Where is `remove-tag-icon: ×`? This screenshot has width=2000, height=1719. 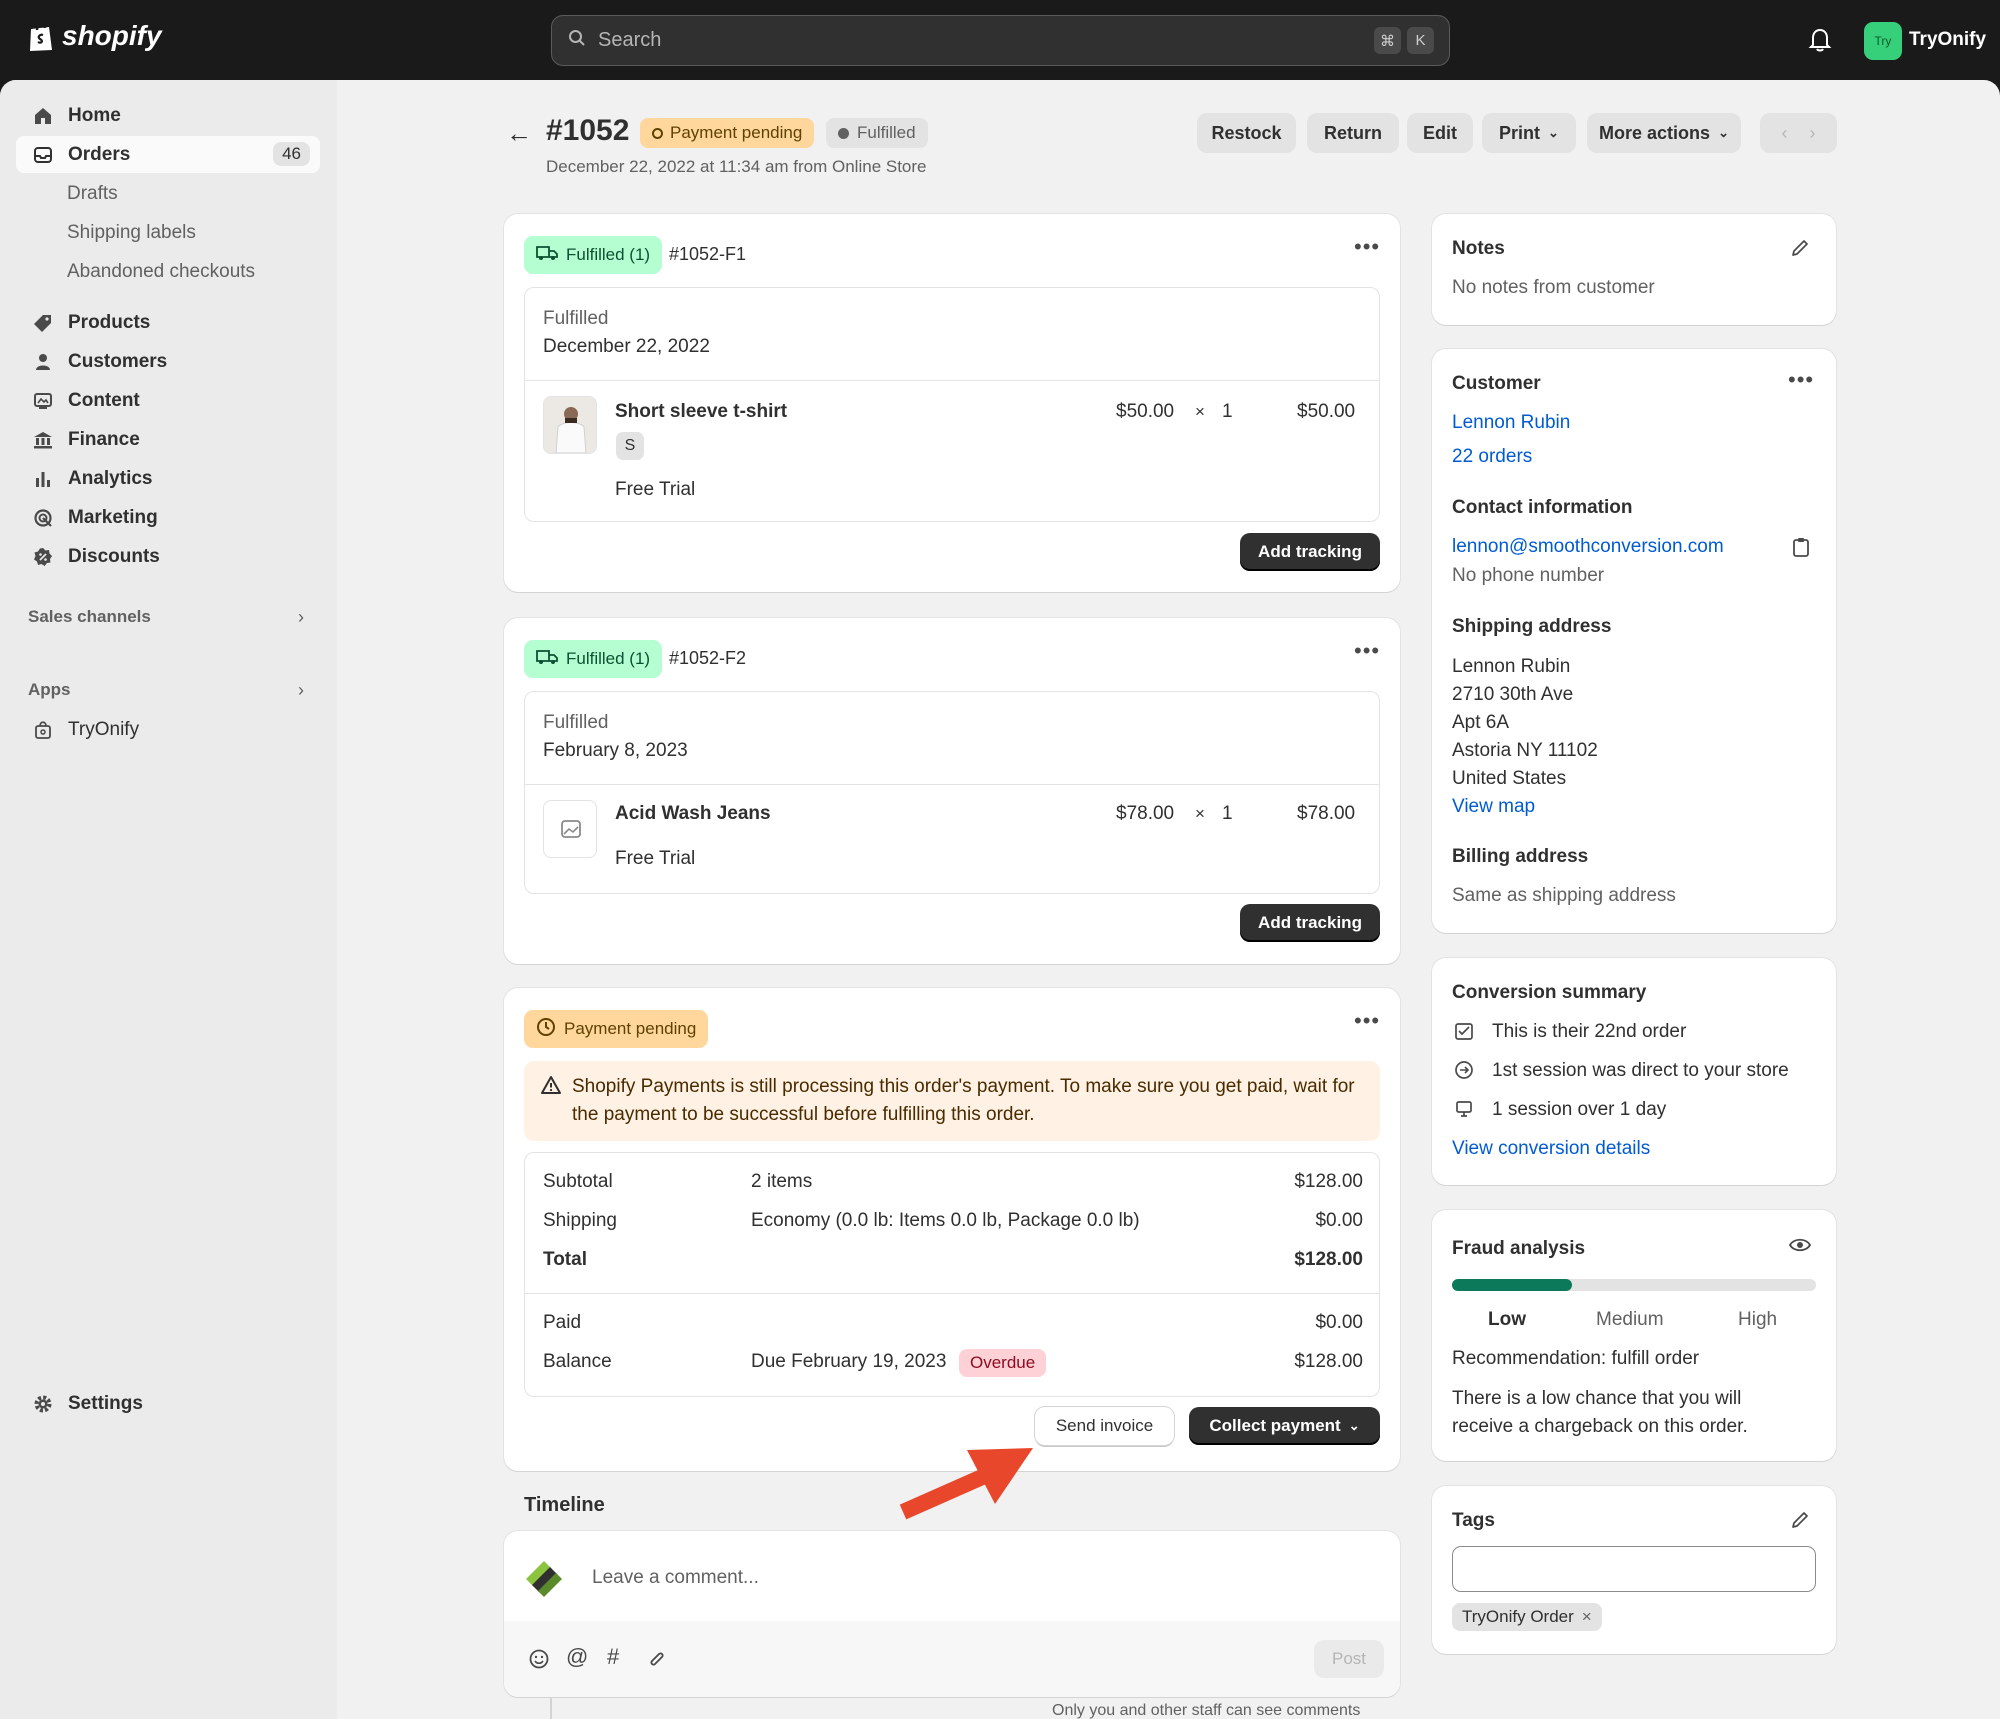
remove-tag-icon: × is located at coordinates (1587, 1617).